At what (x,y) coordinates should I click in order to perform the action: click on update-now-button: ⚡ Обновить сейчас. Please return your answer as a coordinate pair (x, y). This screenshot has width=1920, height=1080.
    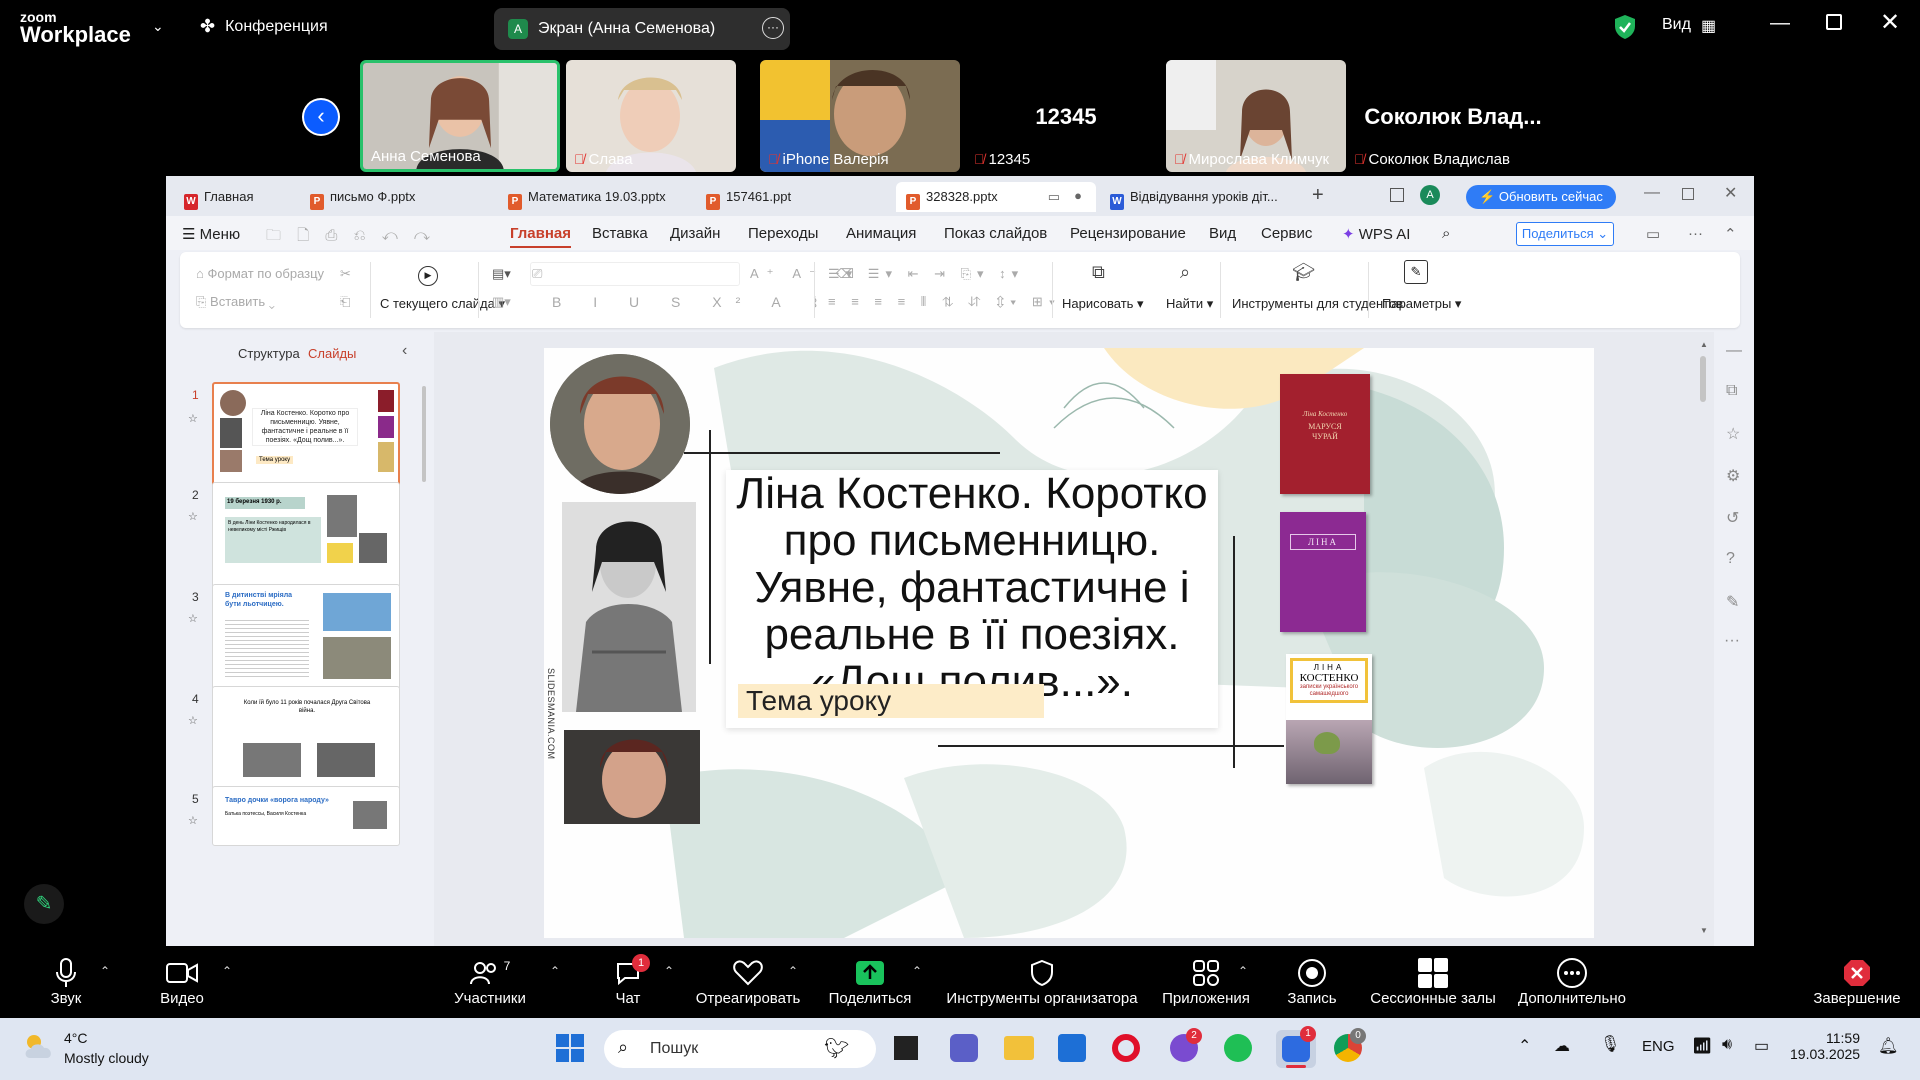
    Looking at the image, I should click on (1541, 197).